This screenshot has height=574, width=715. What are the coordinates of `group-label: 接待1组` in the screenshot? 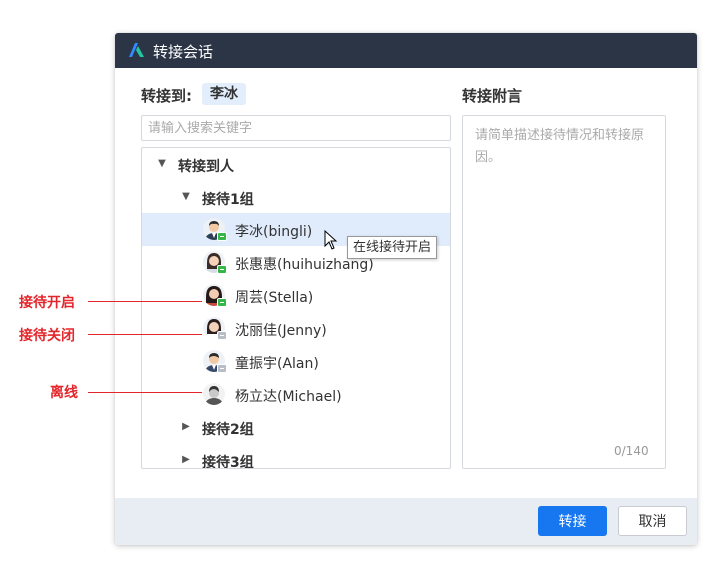 It's located at (228, 200).